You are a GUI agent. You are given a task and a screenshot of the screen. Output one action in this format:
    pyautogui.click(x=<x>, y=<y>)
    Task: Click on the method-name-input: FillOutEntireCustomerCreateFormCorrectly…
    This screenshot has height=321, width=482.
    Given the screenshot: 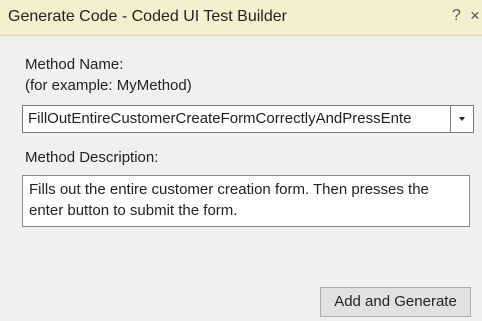 What is the action you would take?
    pyautogui.click(x=238, y=118)
    